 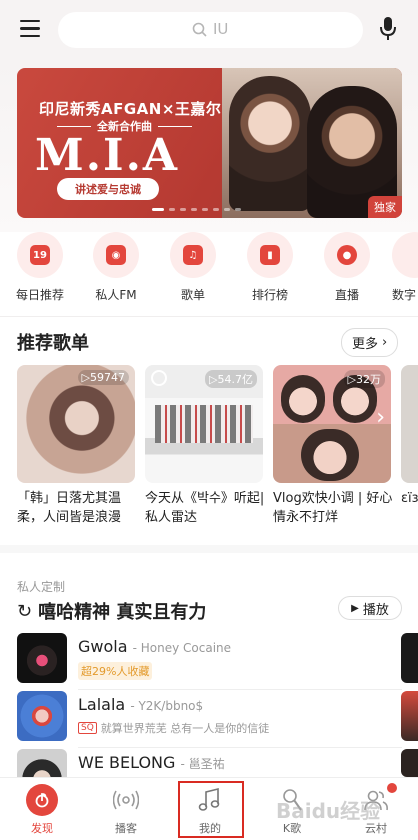 I want to click on quick-private-fm: ◉ 私人FM, so click(x=116, y=267).